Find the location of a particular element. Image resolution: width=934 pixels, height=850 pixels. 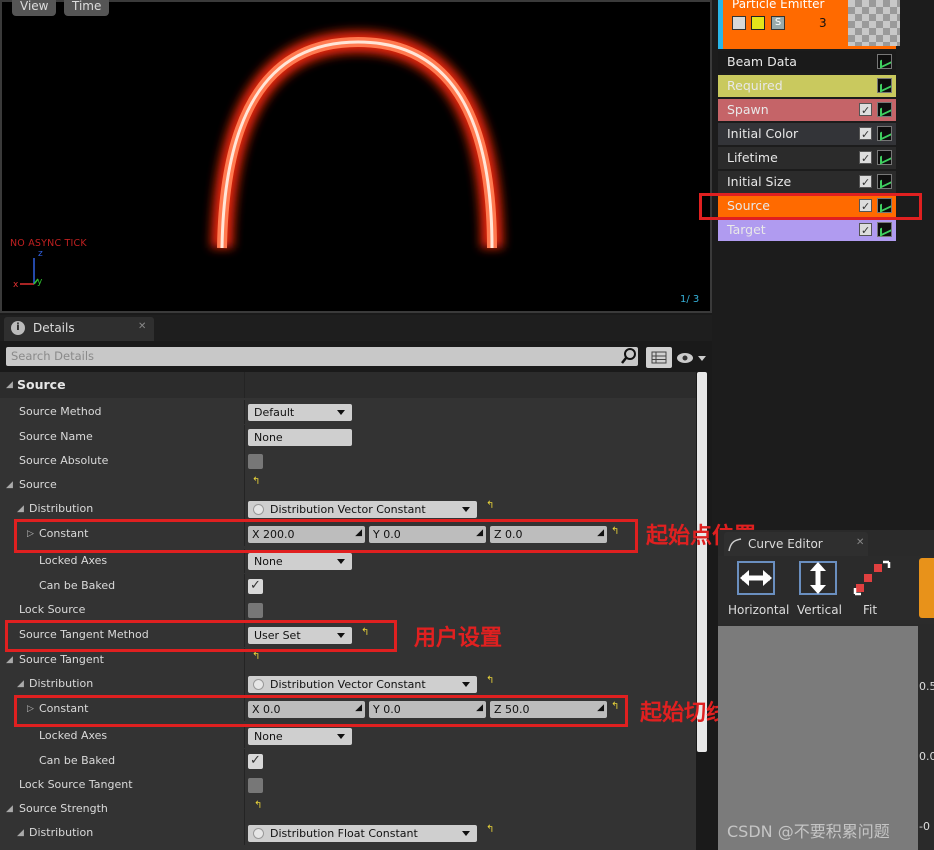

module-label: Lifetime is located at coordinates (752, 157).